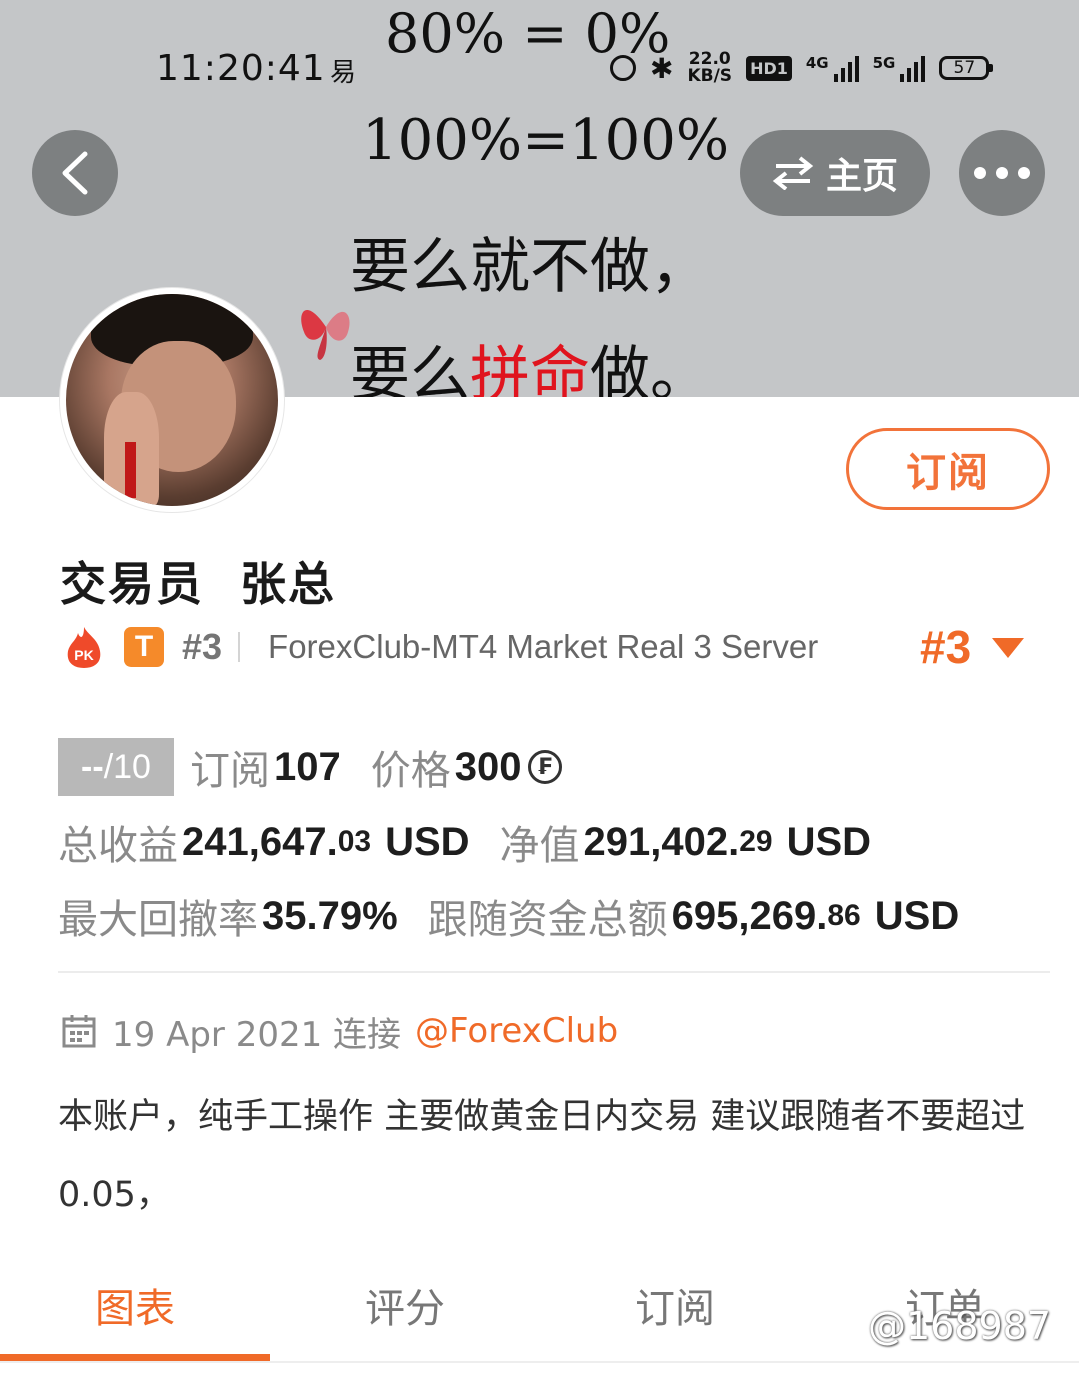 The width and height of the screenshot is (1079, 1388). Describe the element at coordinates (530, 368) in the screenshot. I see `banner-quote-part-b: 拼命` at that location.